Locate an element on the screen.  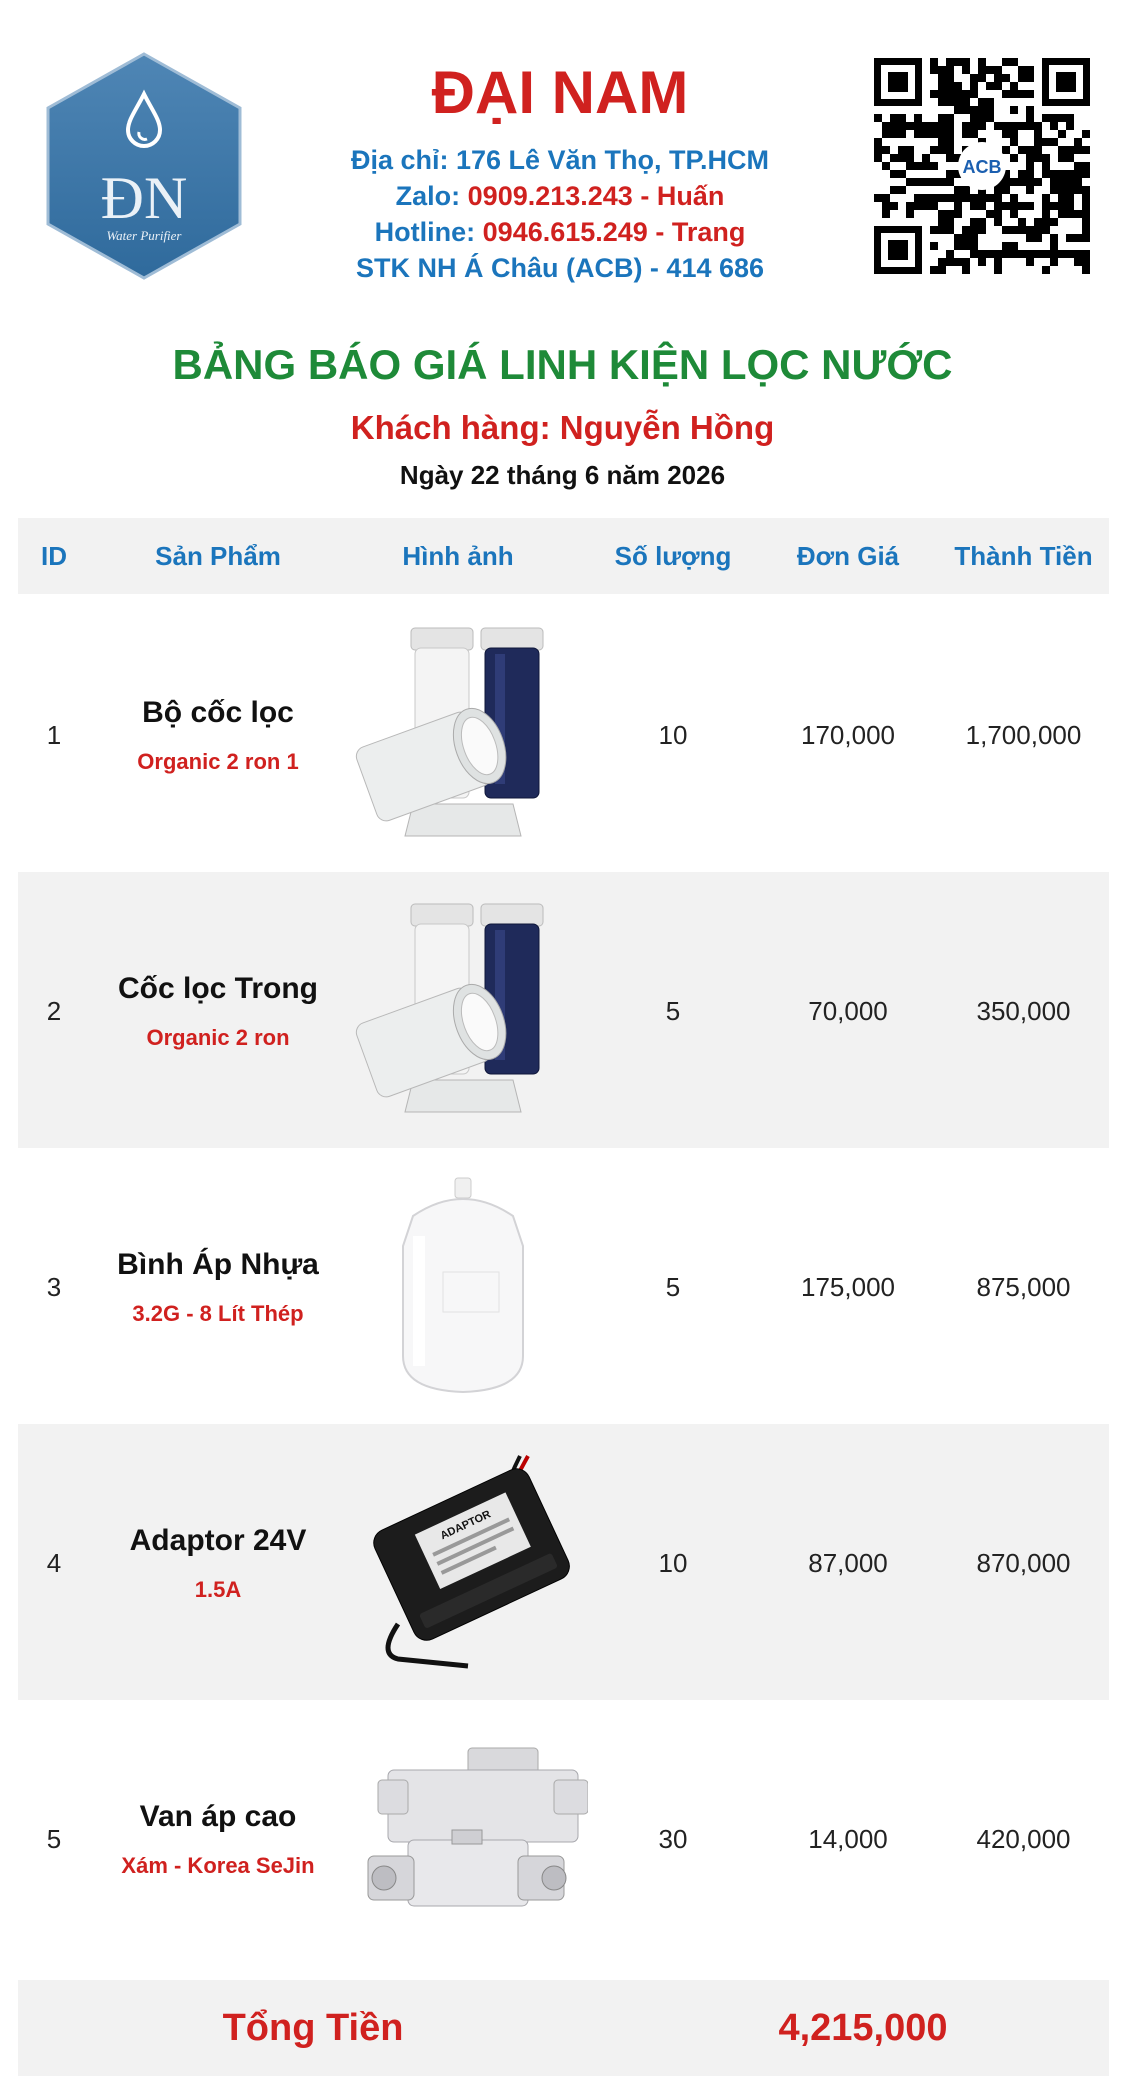
row-id: 1 is located at coordinates (54, 735).